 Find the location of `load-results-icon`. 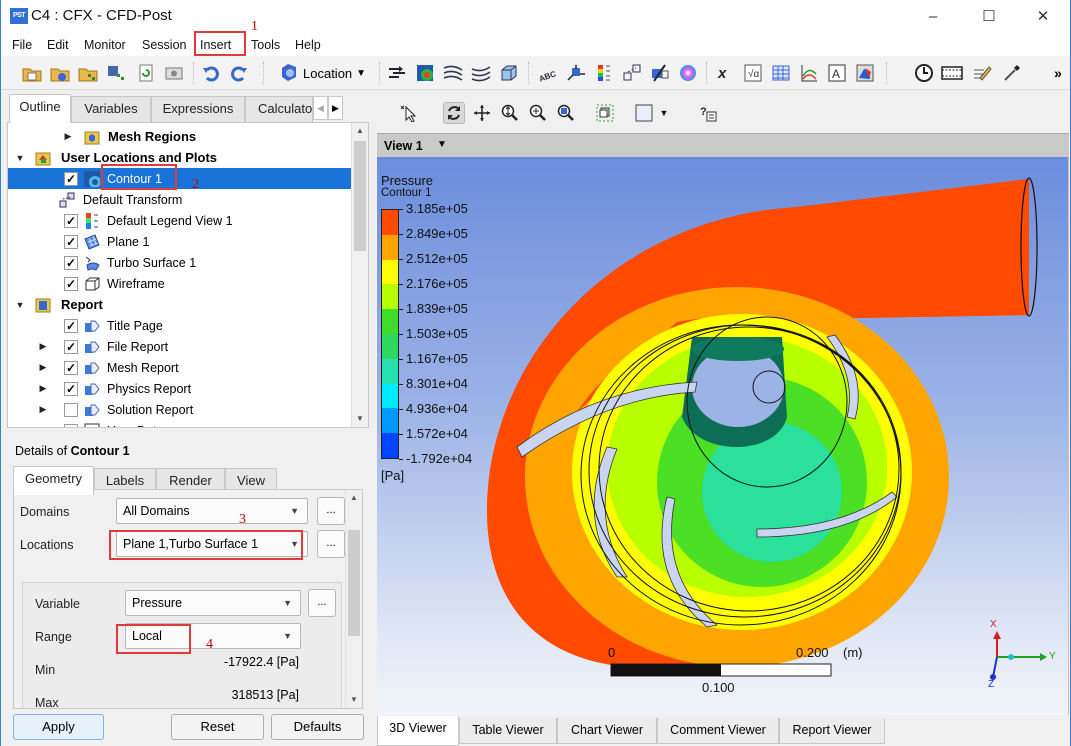

load-results-icon is located at coordinates (88, 73).